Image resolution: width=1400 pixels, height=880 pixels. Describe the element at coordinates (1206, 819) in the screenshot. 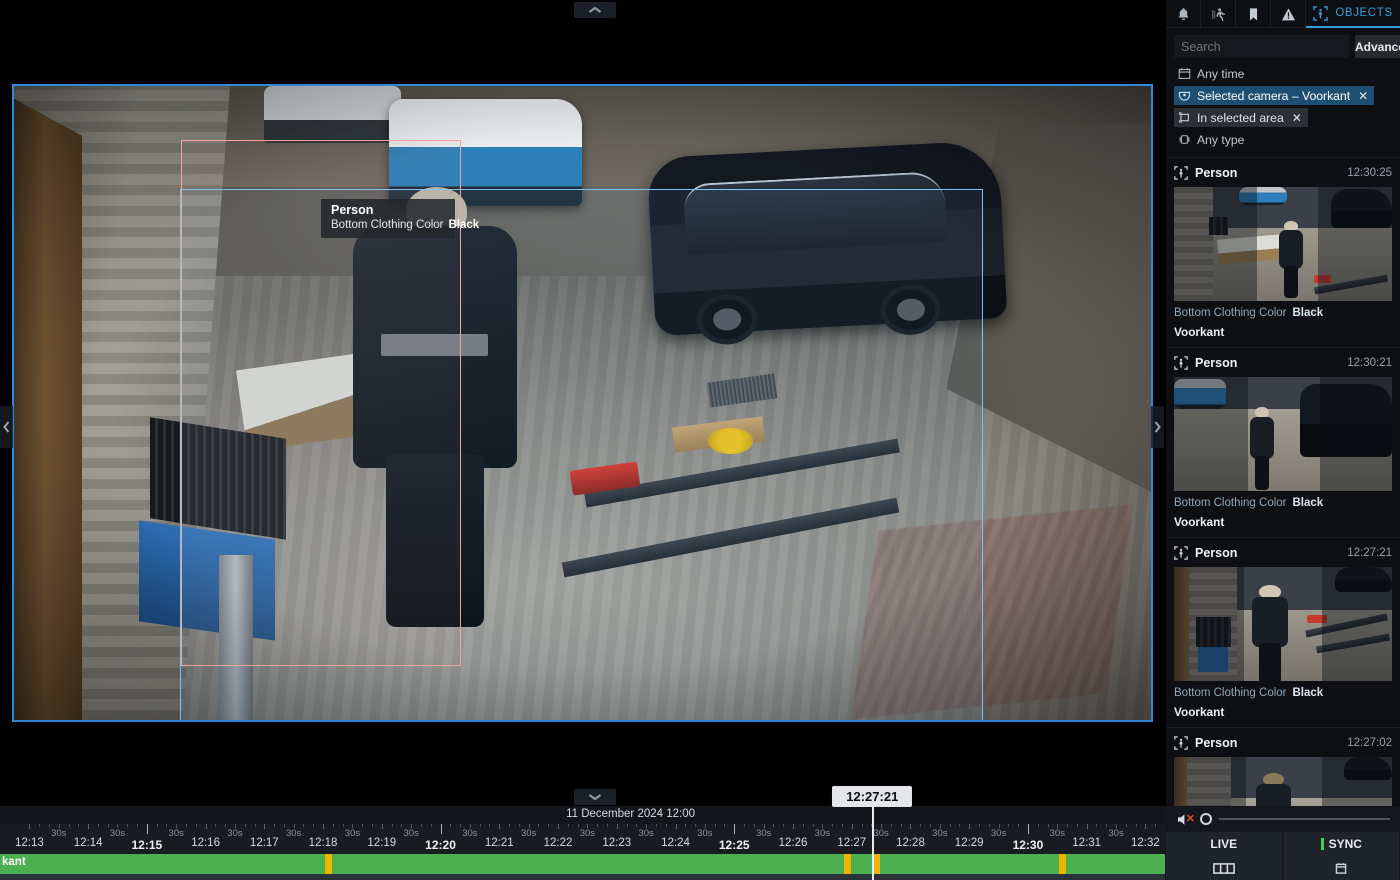

I see `volume-slider-knob` at that location.